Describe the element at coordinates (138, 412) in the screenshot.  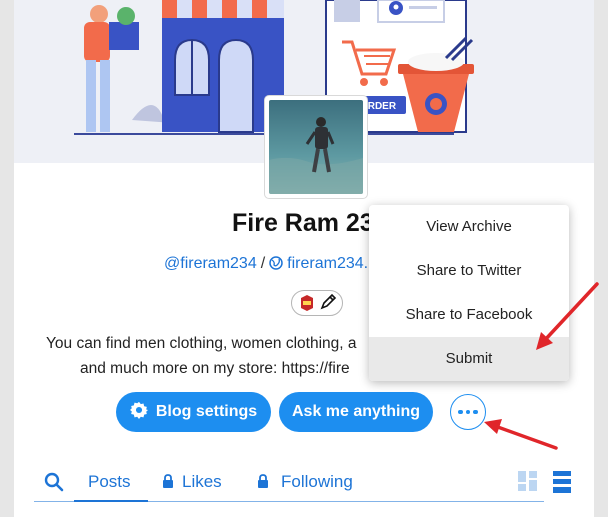
I see `gear-icon` at that location.